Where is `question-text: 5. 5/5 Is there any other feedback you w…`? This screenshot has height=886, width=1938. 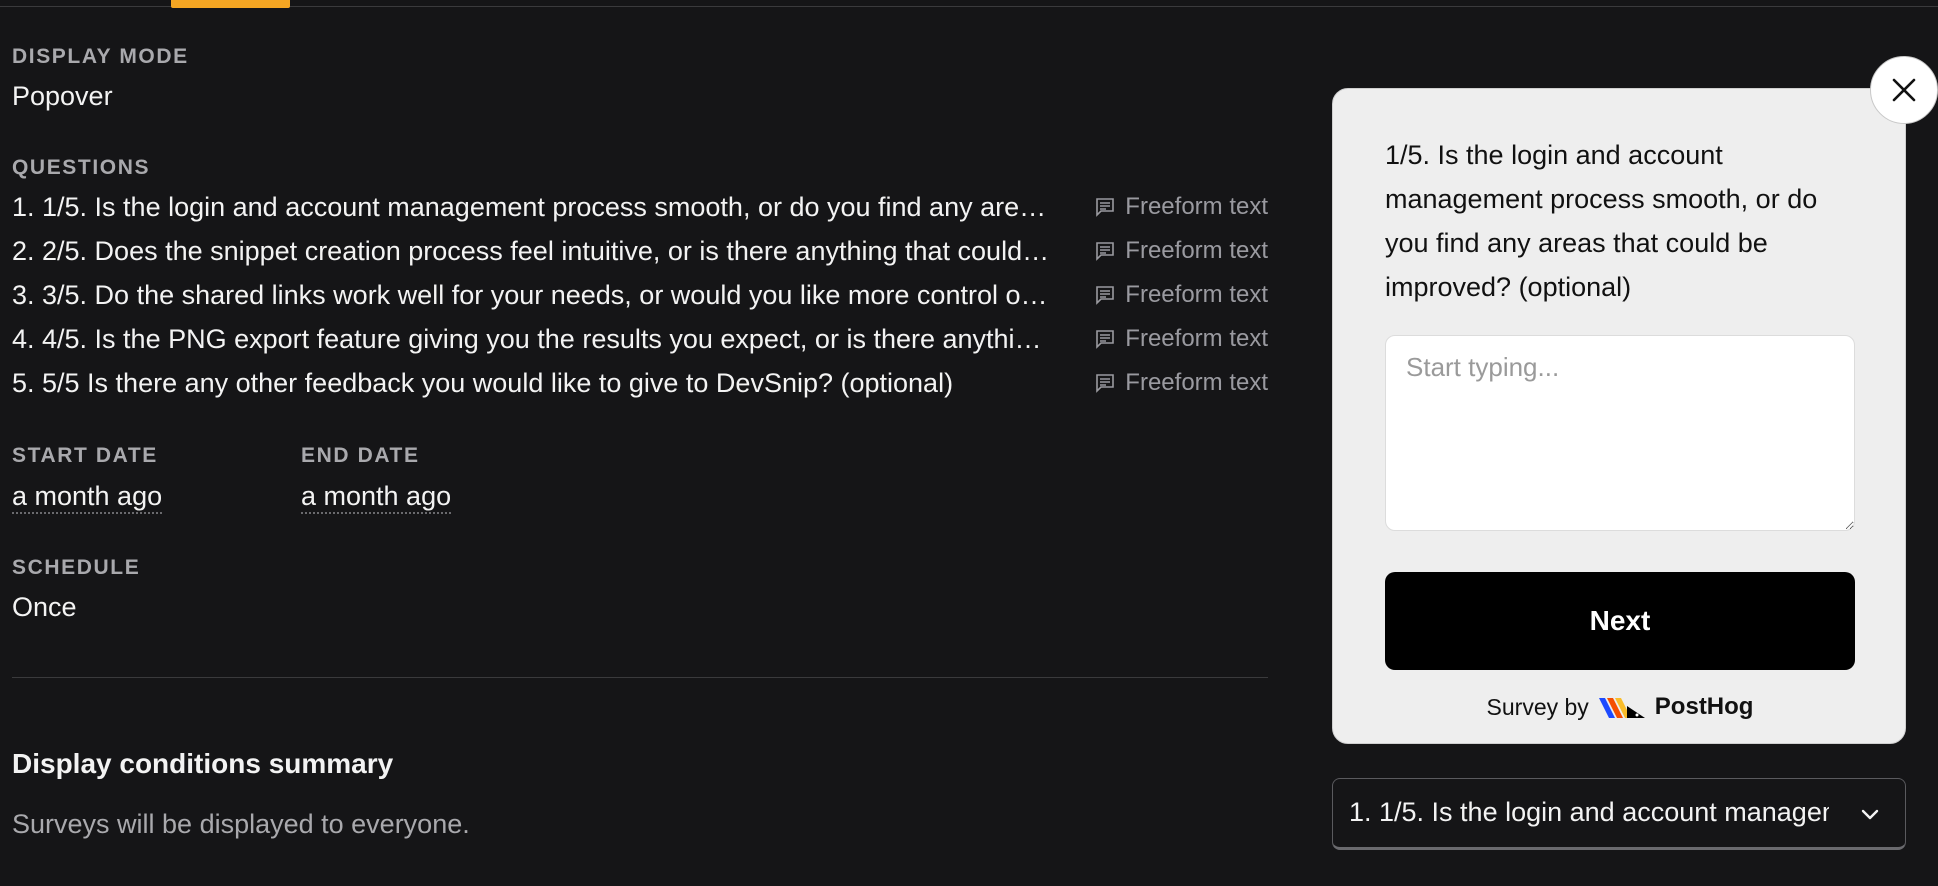
question-text: 5. 5/5 Is there any other feedback you w… is located at coordinates (483, 383).